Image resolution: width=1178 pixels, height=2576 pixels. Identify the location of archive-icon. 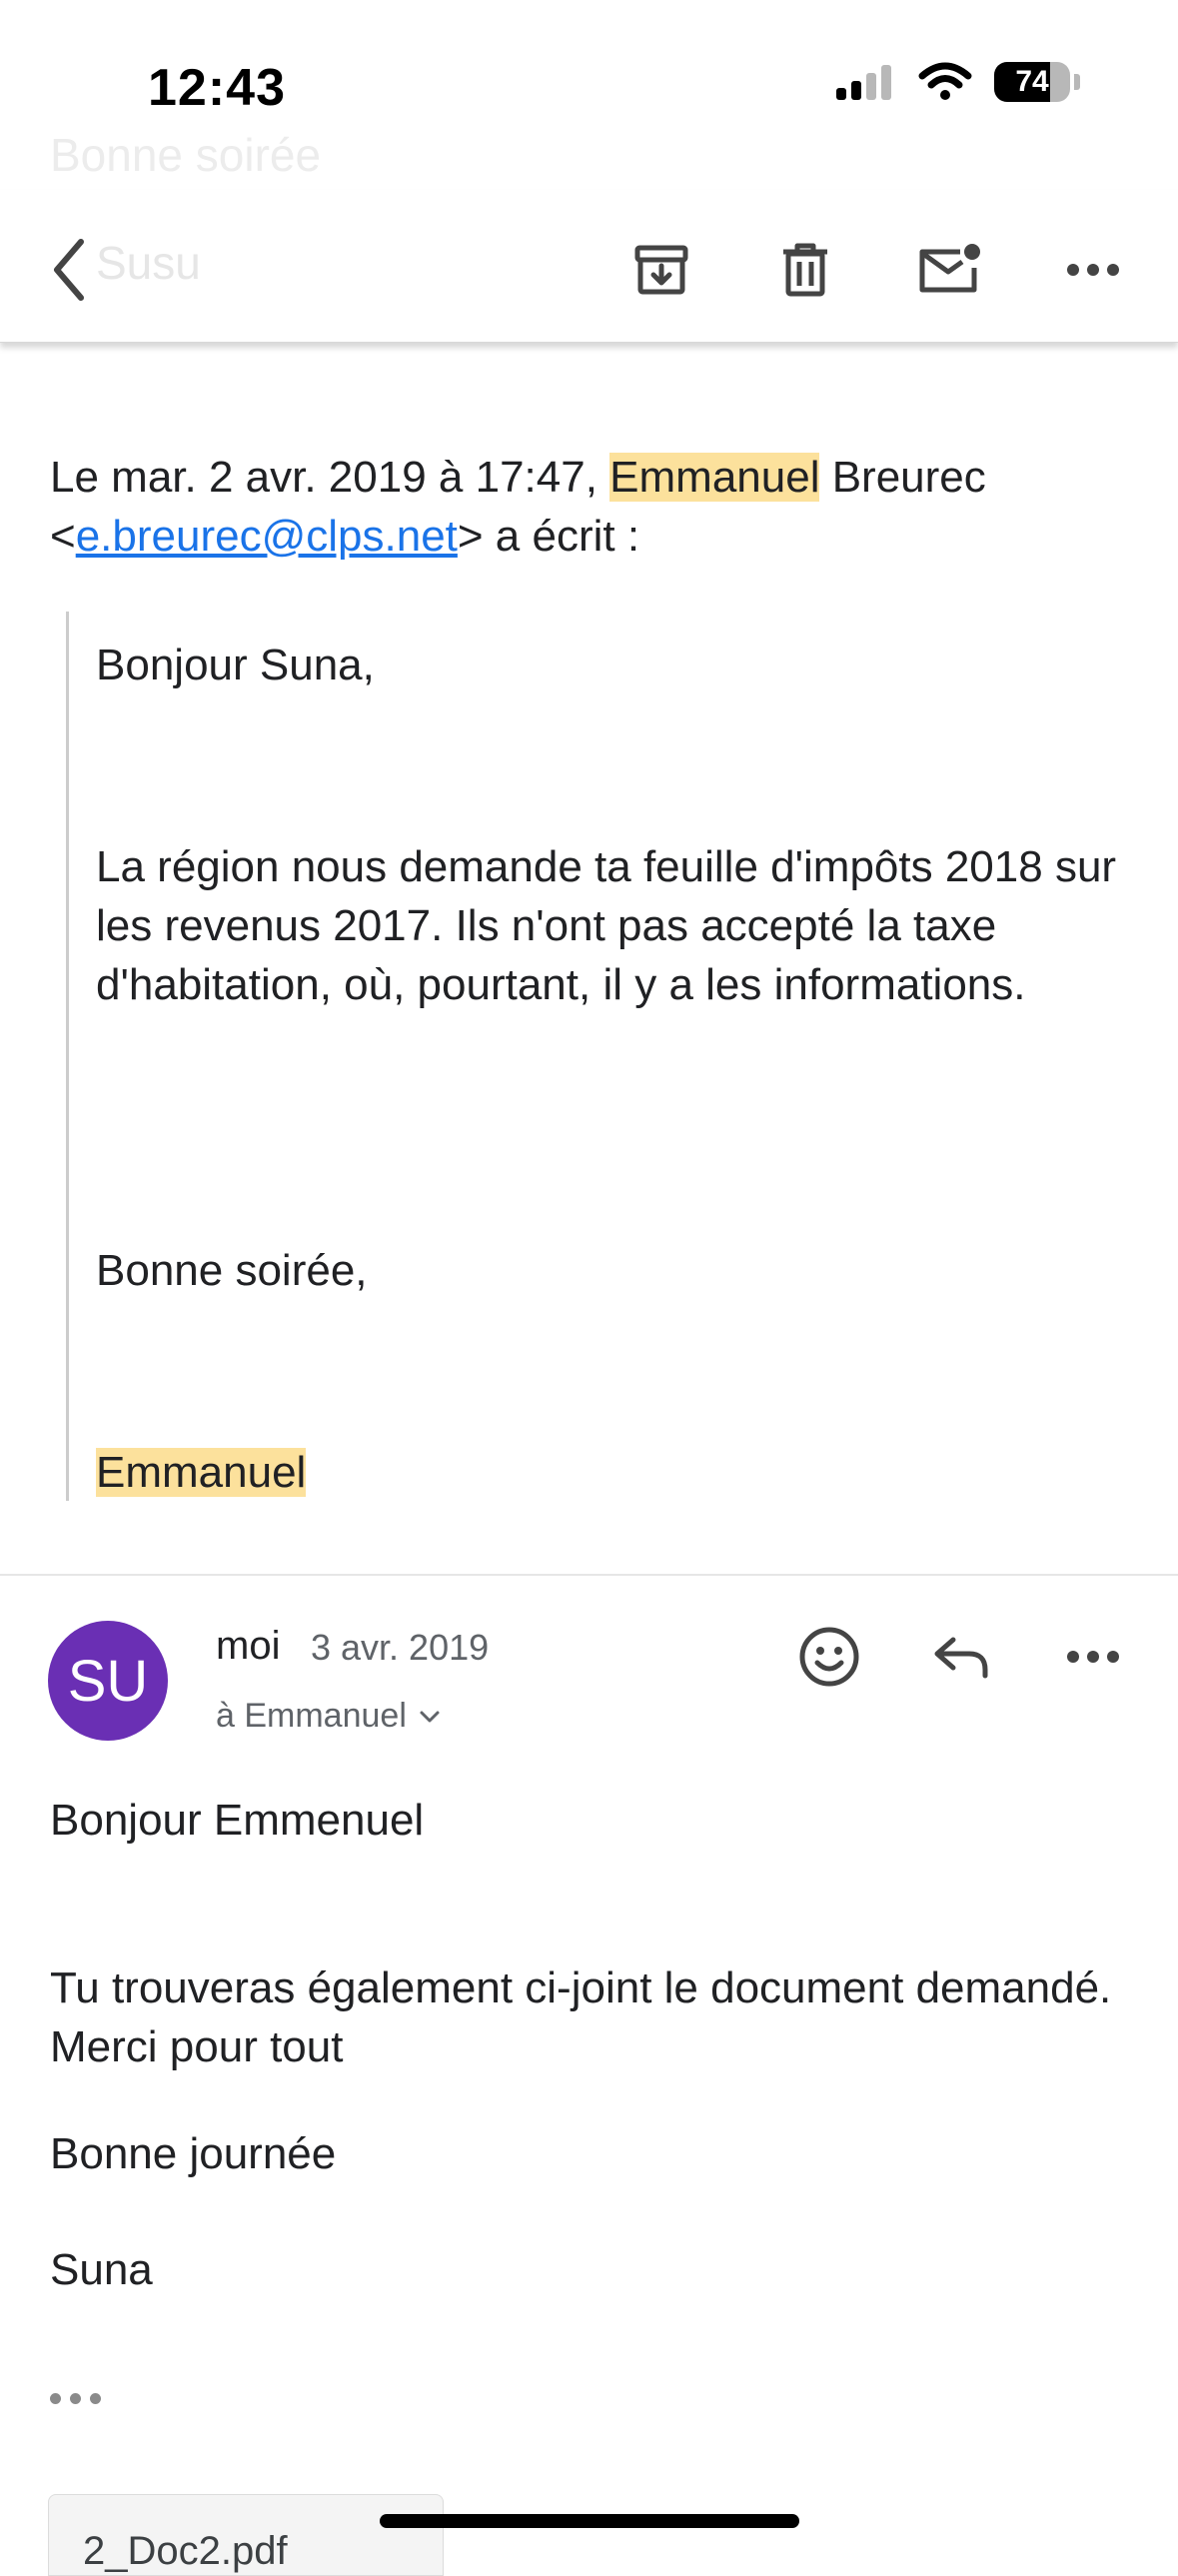
(661, 270).